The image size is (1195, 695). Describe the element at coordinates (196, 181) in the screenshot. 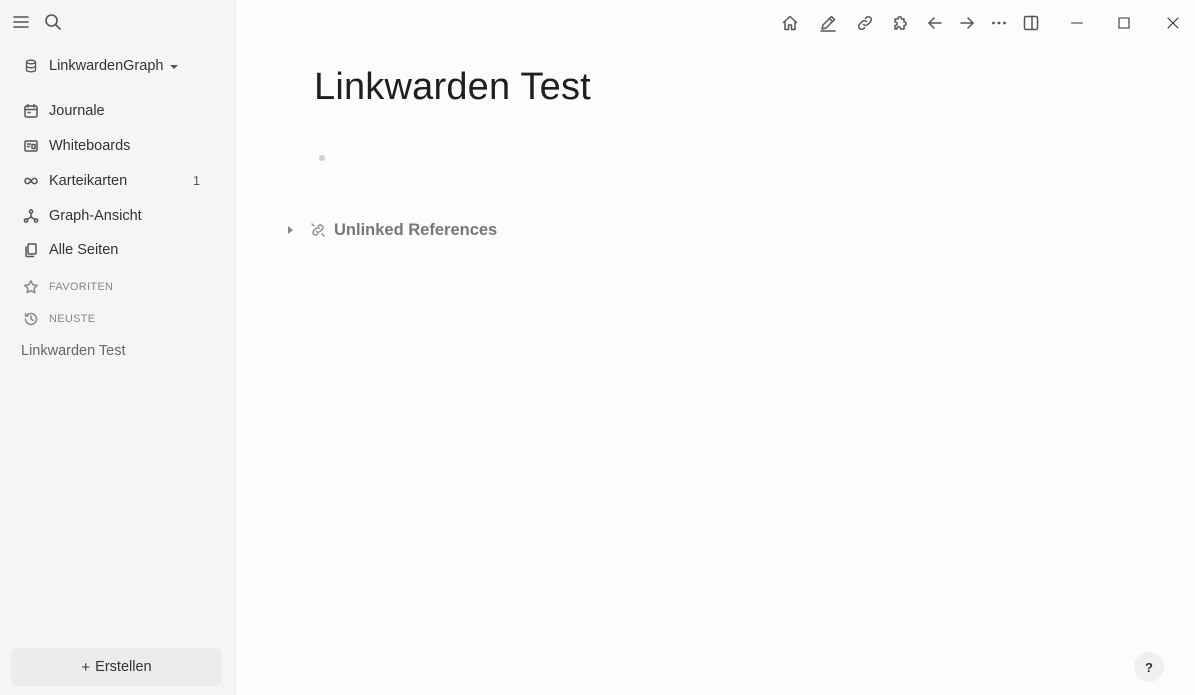

I see `flashcard-count: 1` at that location.